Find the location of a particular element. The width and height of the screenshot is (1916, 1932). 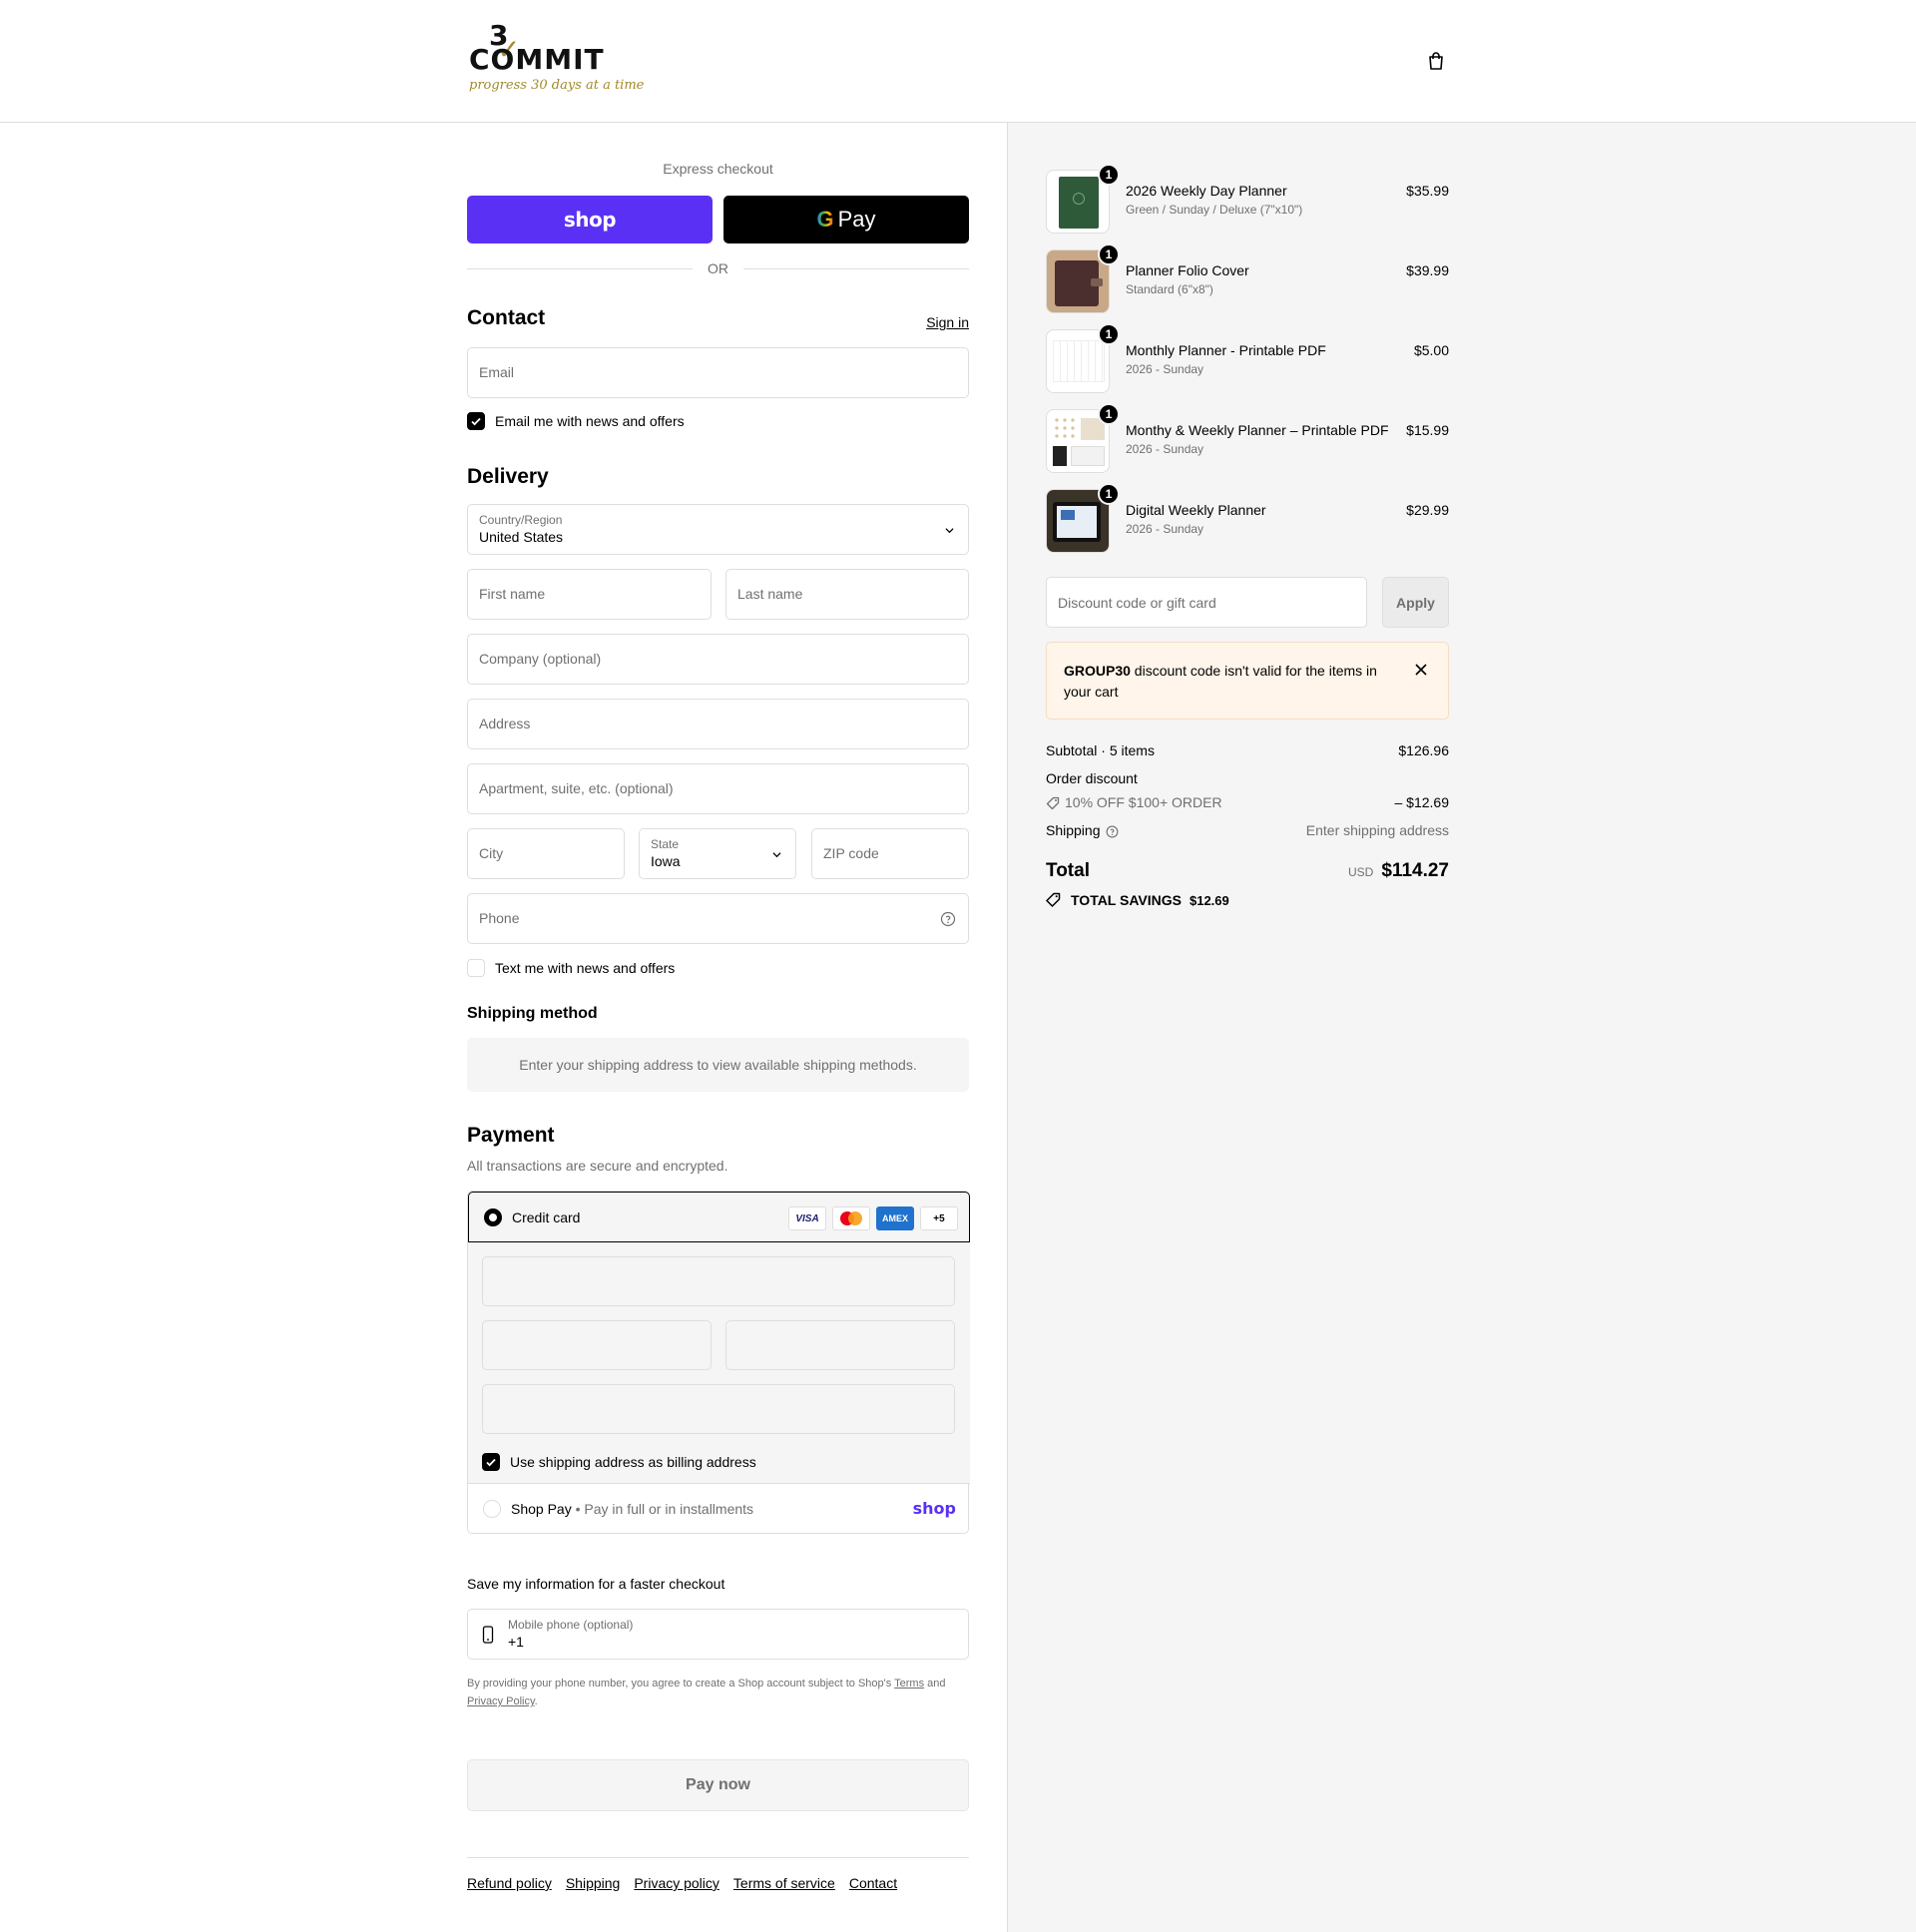

or-divider: OR is located at coordinates (718, 268).